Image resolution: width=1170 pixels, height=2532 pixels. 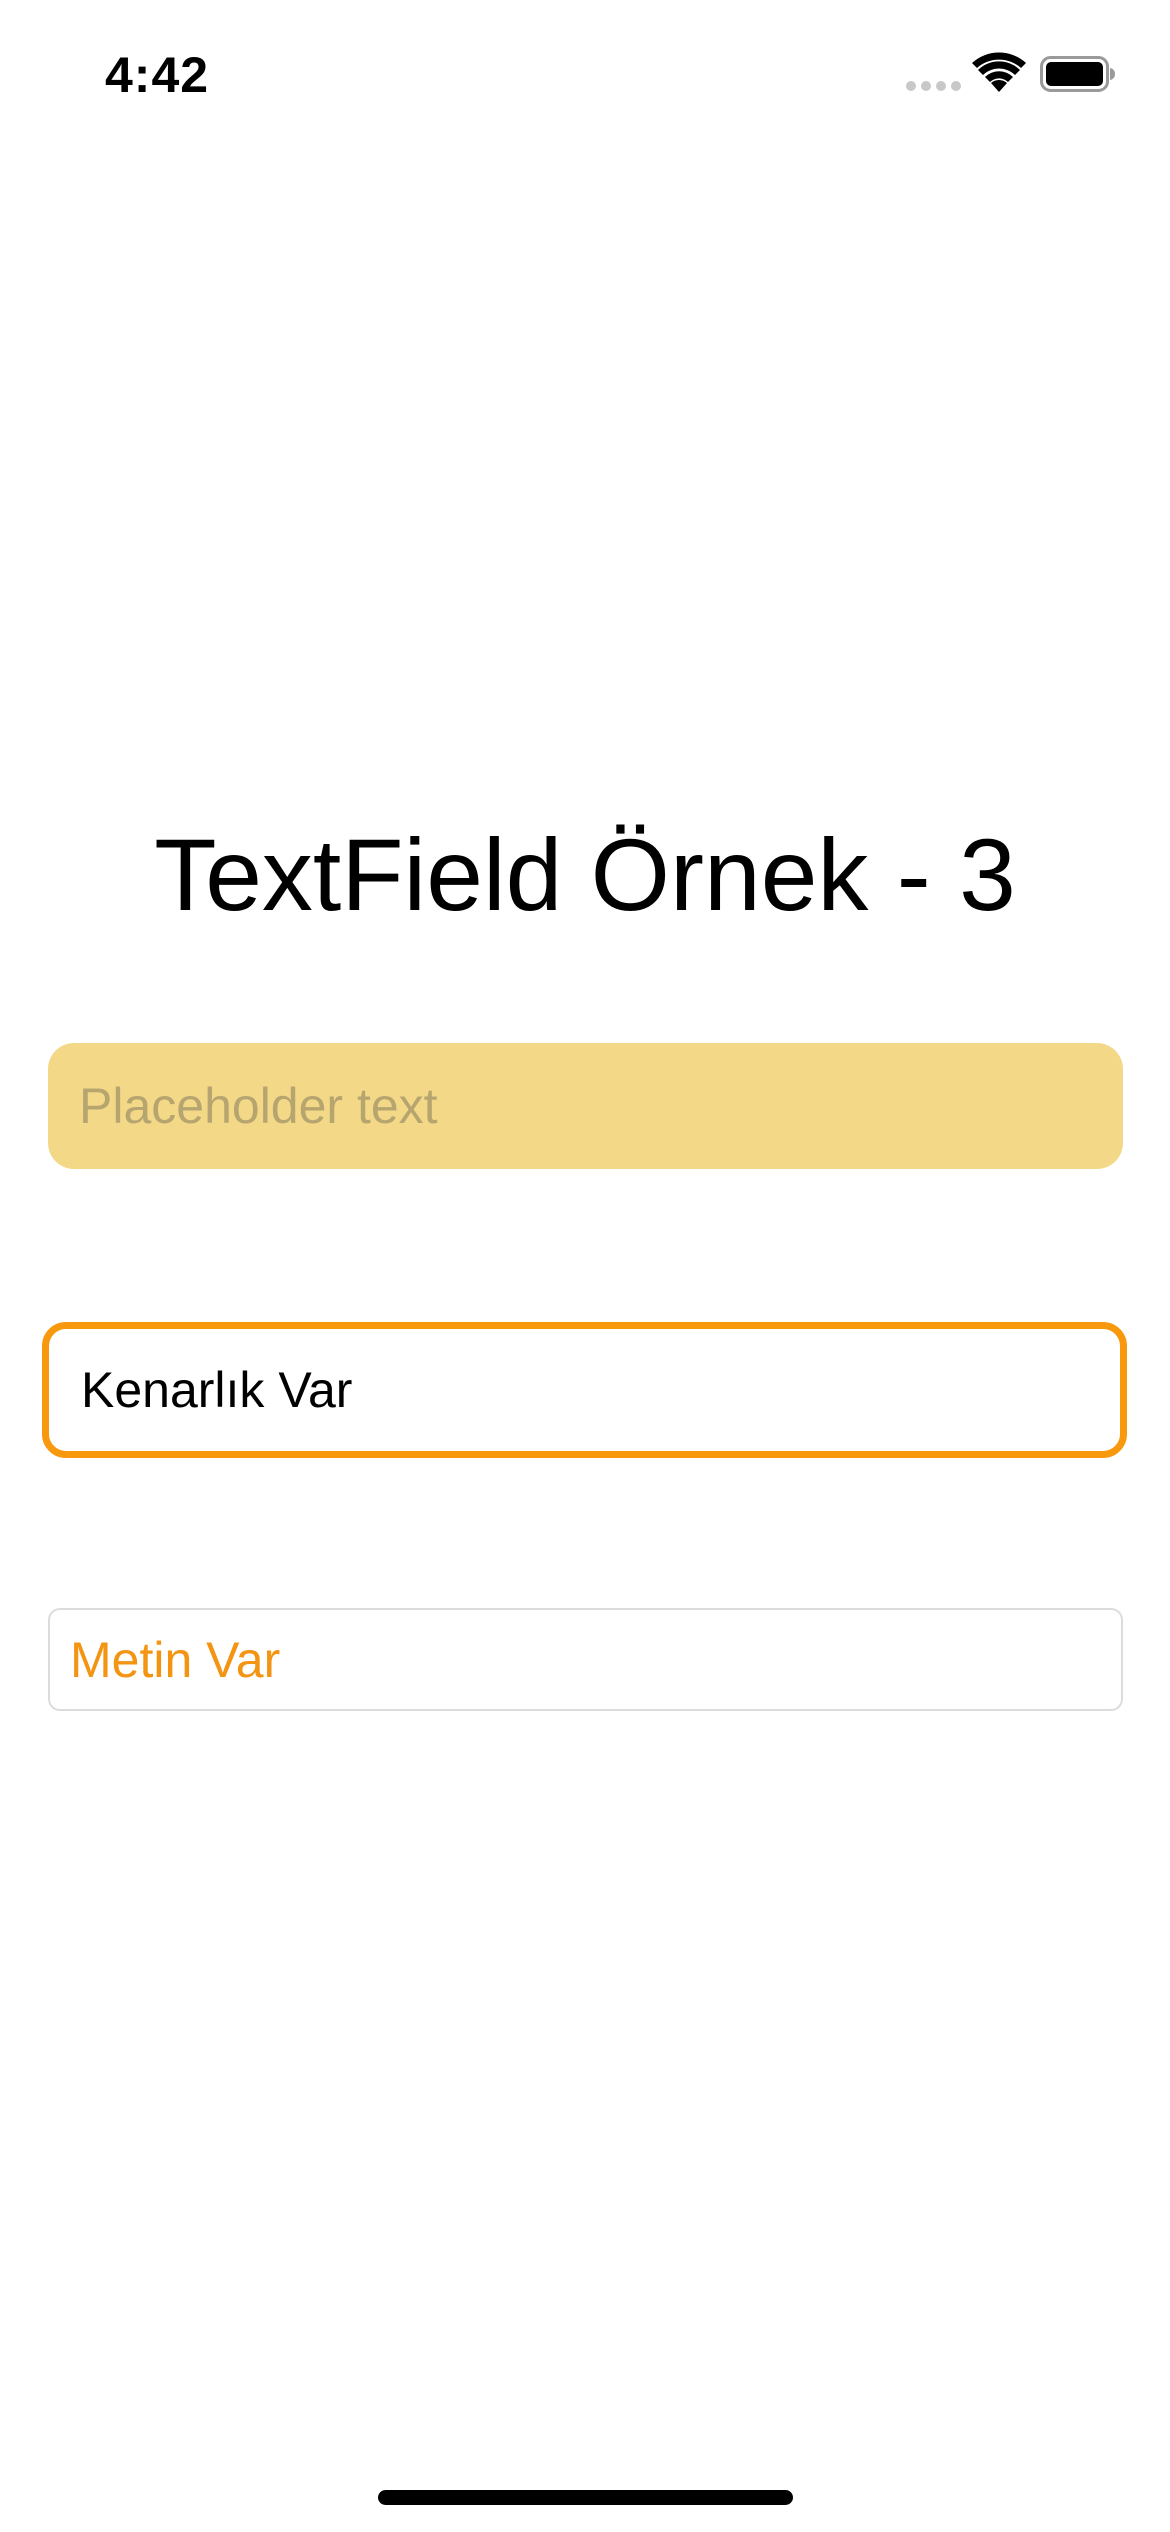 What do you see at coordinates (585, 875) in the screenshot?
I see `page-title: TextField Örnek - 3` at bounding box center [585, 875].